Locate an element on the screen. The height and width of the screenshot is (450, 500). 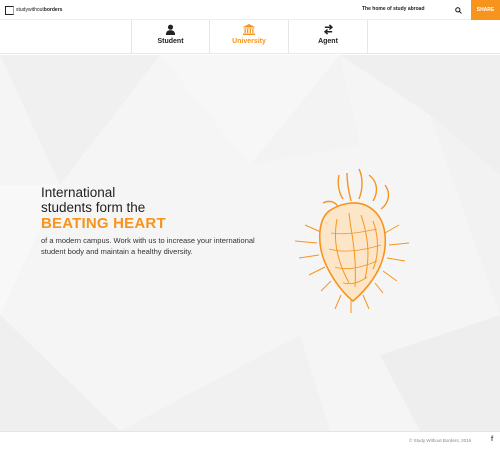
site-tagline: The home of study abroad is located at coordinates (393, 9).